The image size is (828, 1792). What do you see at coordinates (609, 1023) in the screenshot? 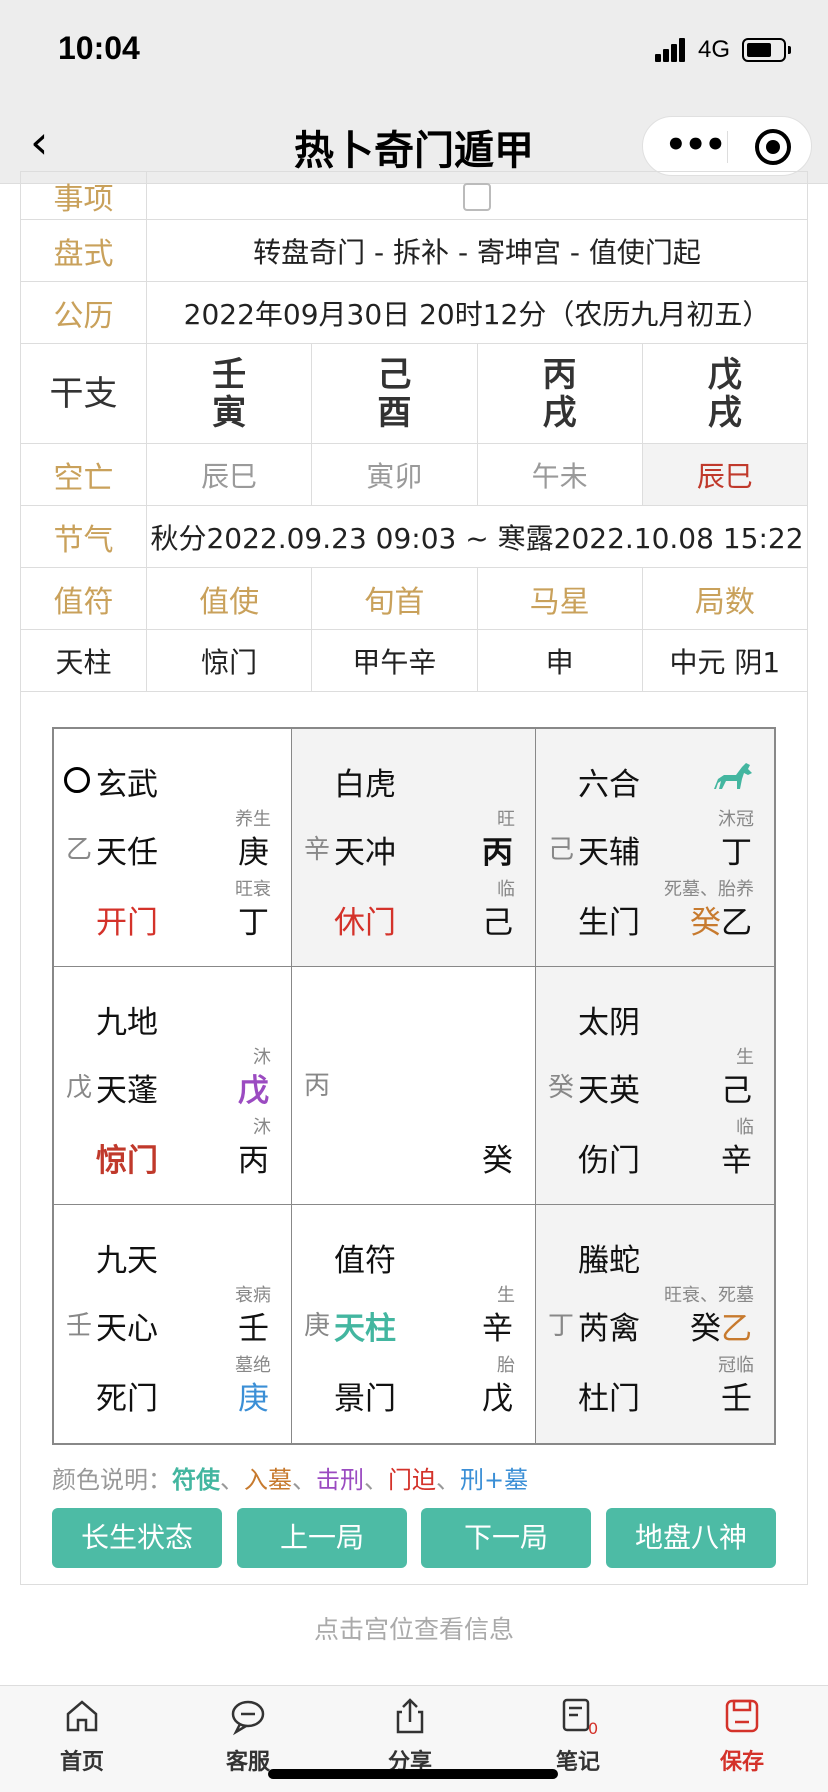
I see `palace-god: 太阴` at bounding box center [609, 1023].